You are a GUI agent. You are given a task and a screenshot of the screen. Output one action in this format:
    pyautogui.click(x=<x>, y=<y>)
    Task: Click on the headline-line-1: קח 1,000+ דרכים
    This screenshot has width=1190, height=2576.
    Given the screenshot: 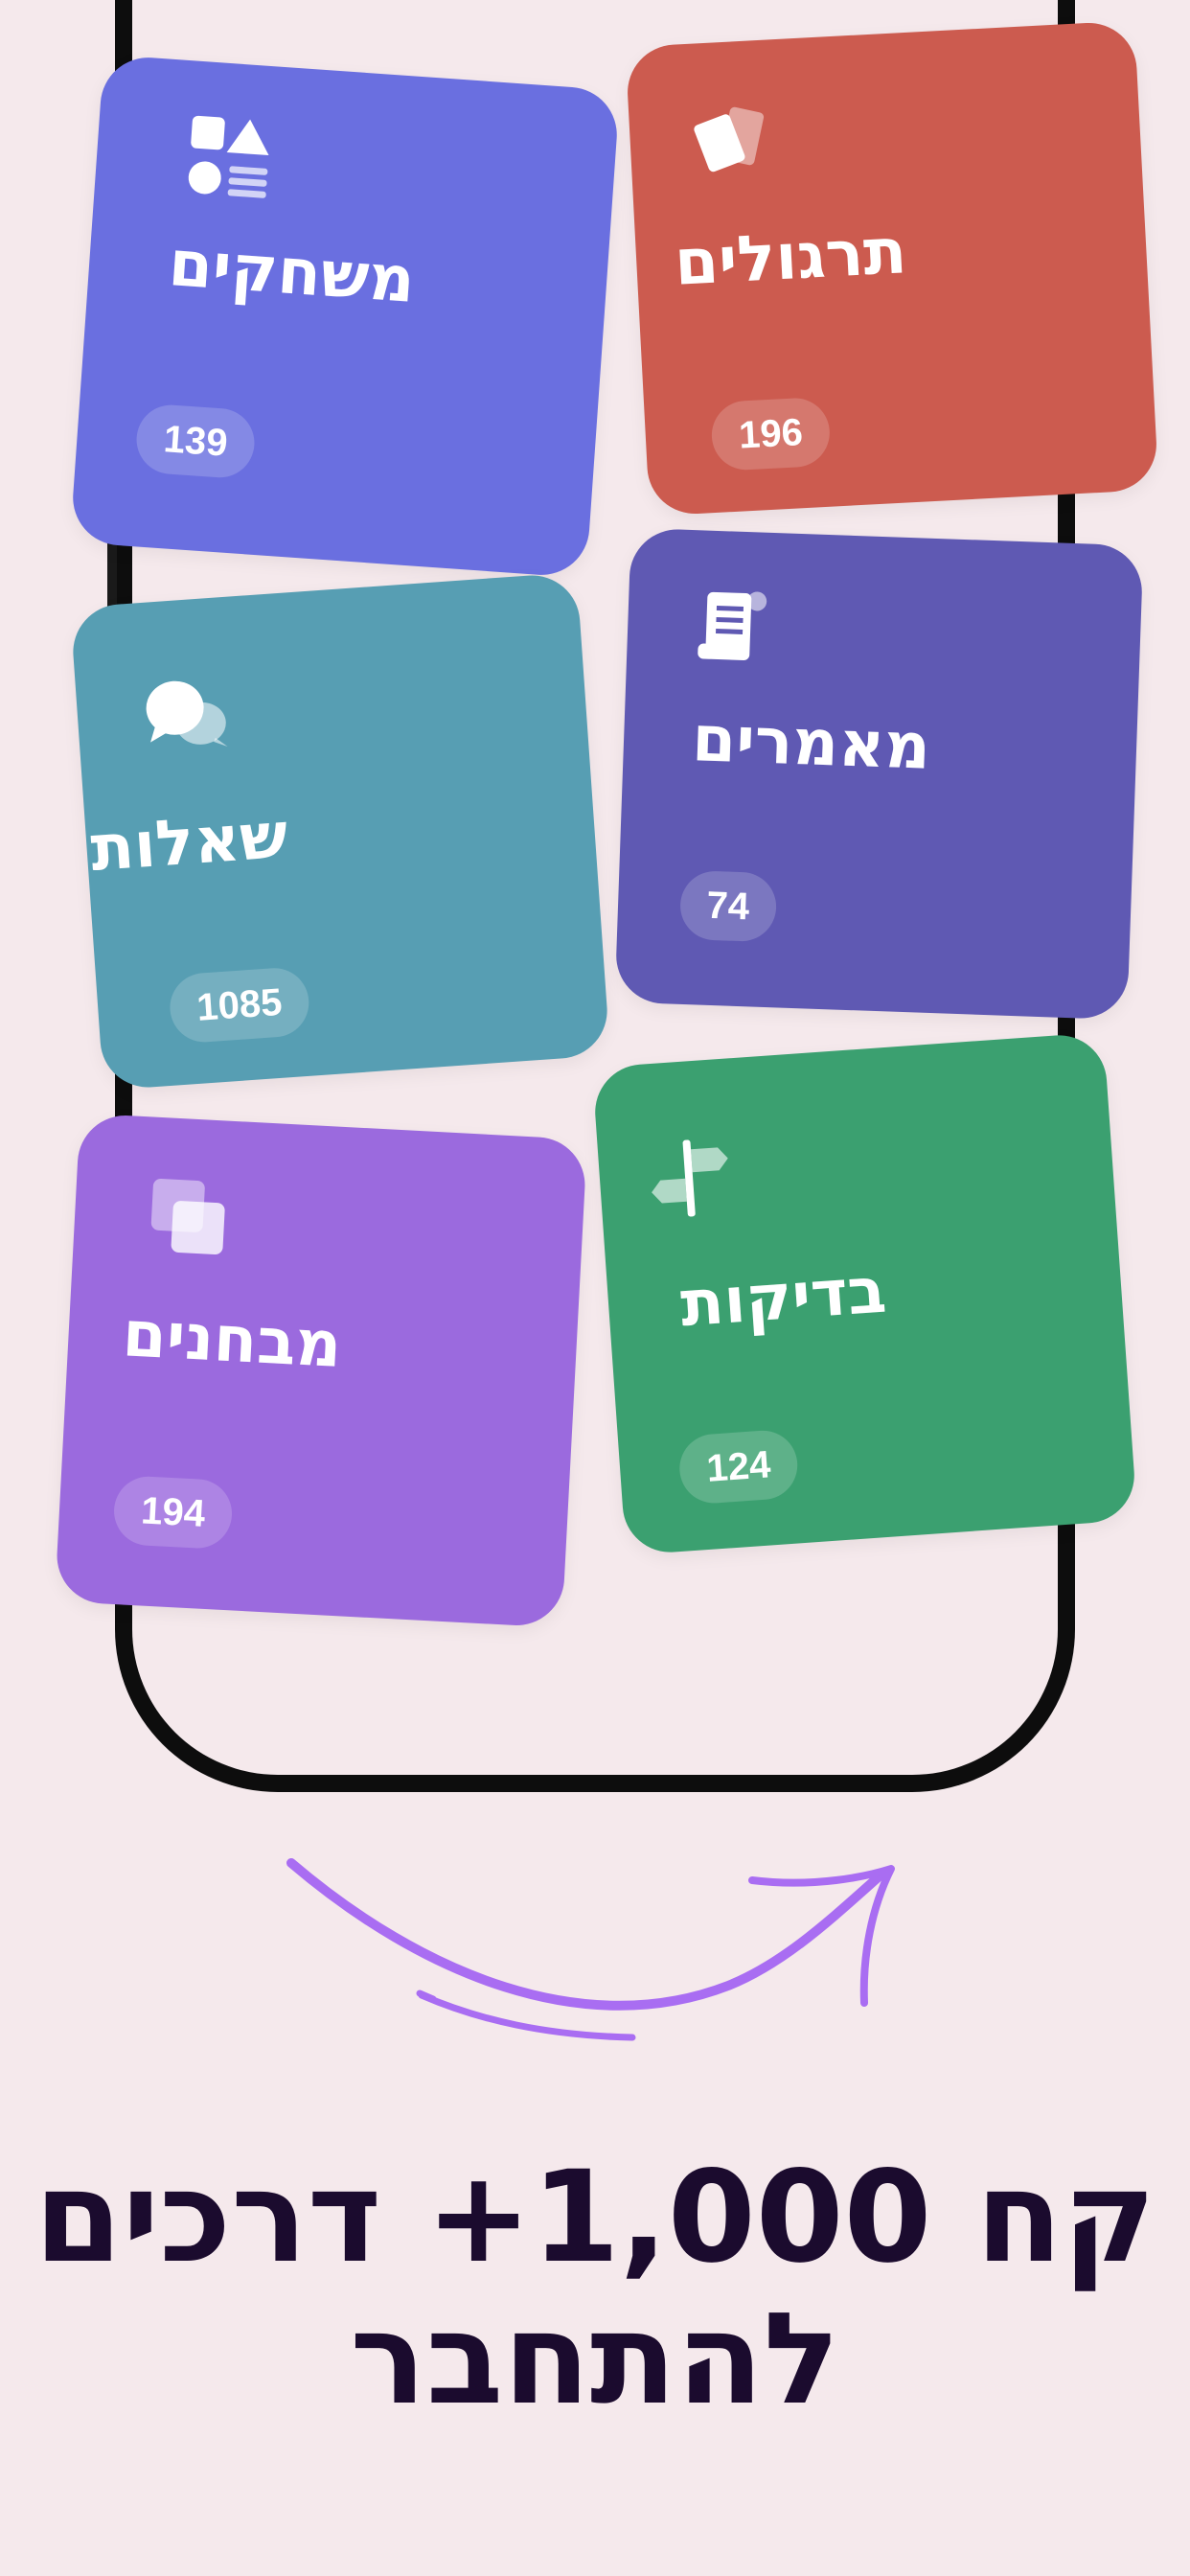 What is the action you would take?
    pyautogui.click(x=595, y=2217)
    